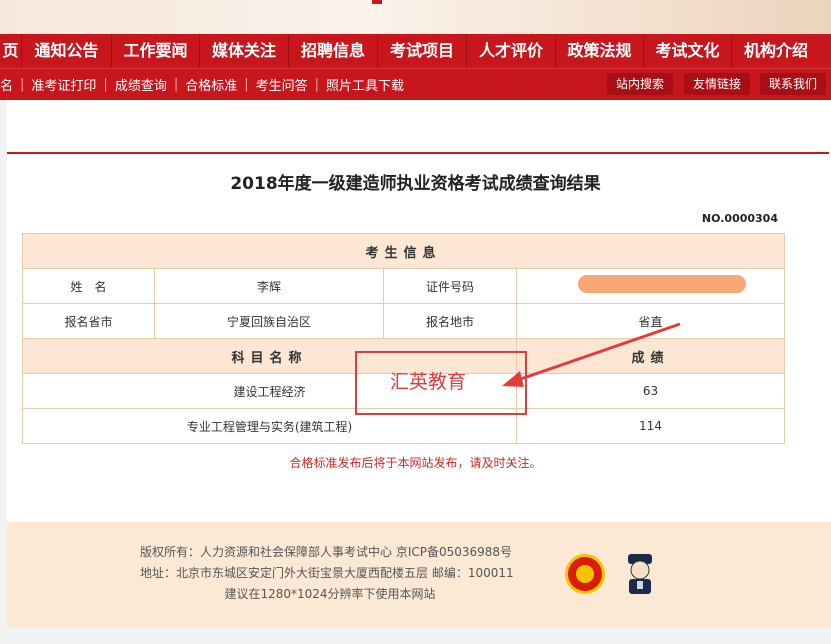 This screenshot has width=831, height=644. Describe the element at coordinates (450, 321) in the screenshot. I see `city-label: 报名地市` at that location.